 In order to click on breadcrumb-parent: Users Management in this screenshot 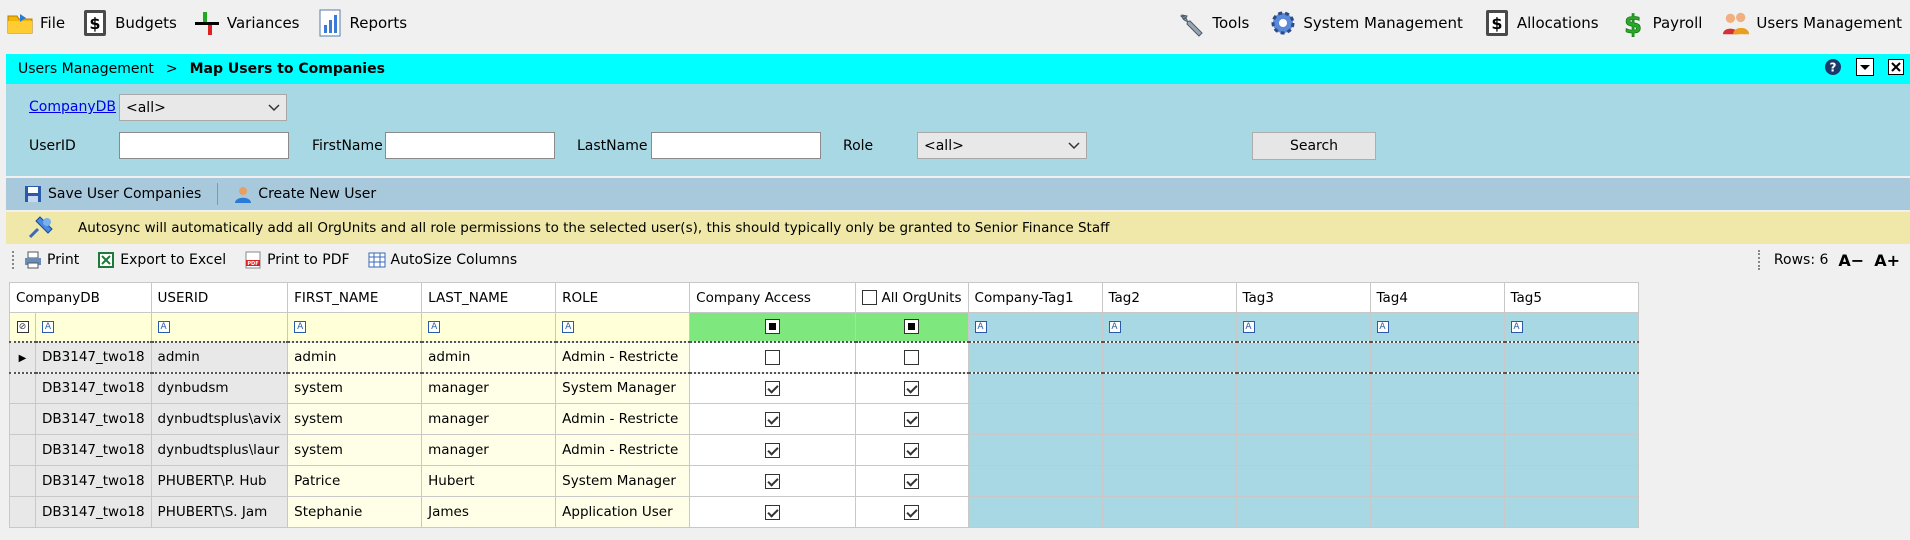, I will do `click(86, 69)`.